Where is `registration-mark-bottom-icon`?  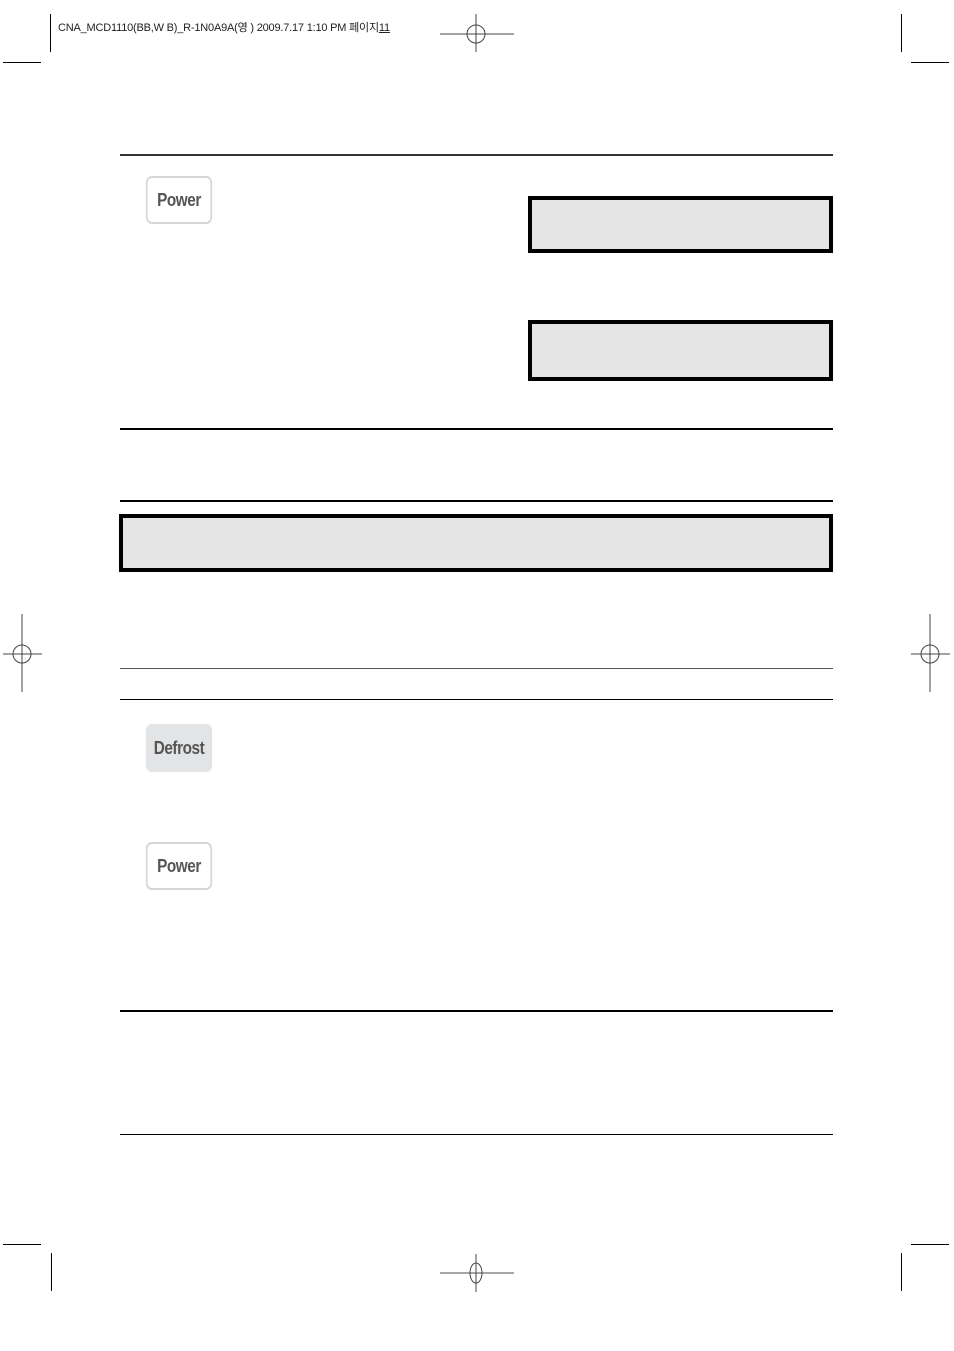 registration-mark-bottom-icon is located at coordinates (477, 1273).